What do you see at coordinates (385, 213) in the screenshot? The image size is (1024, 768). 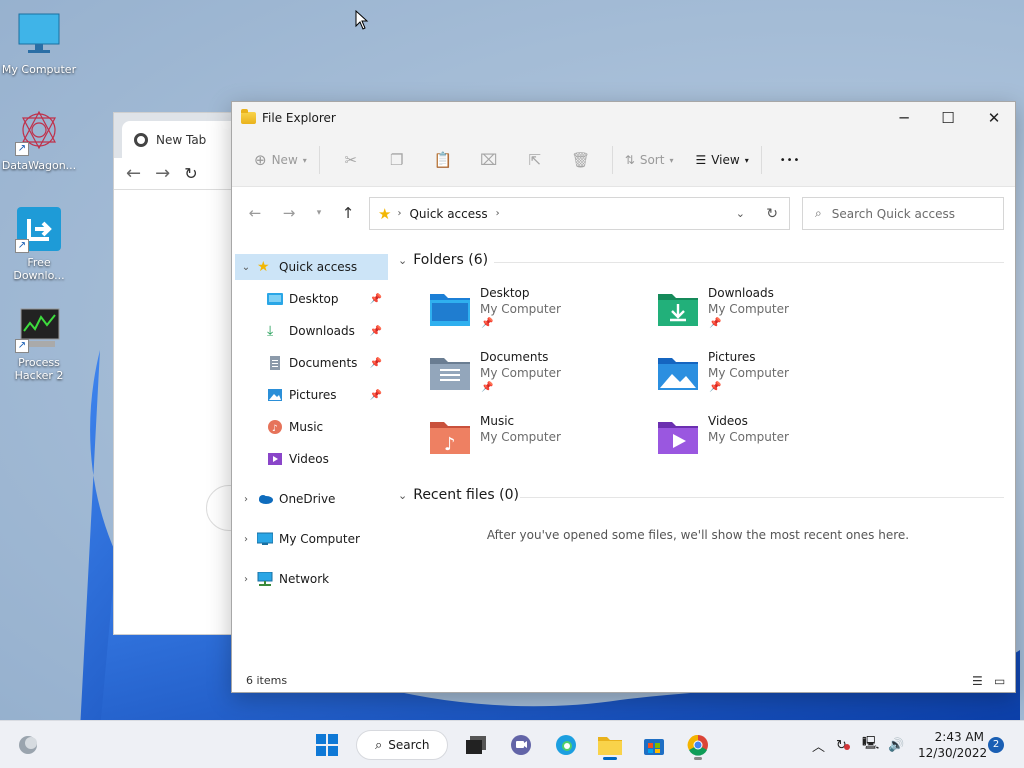 I see `star-icon: ★` at bounding box center [385, 213].